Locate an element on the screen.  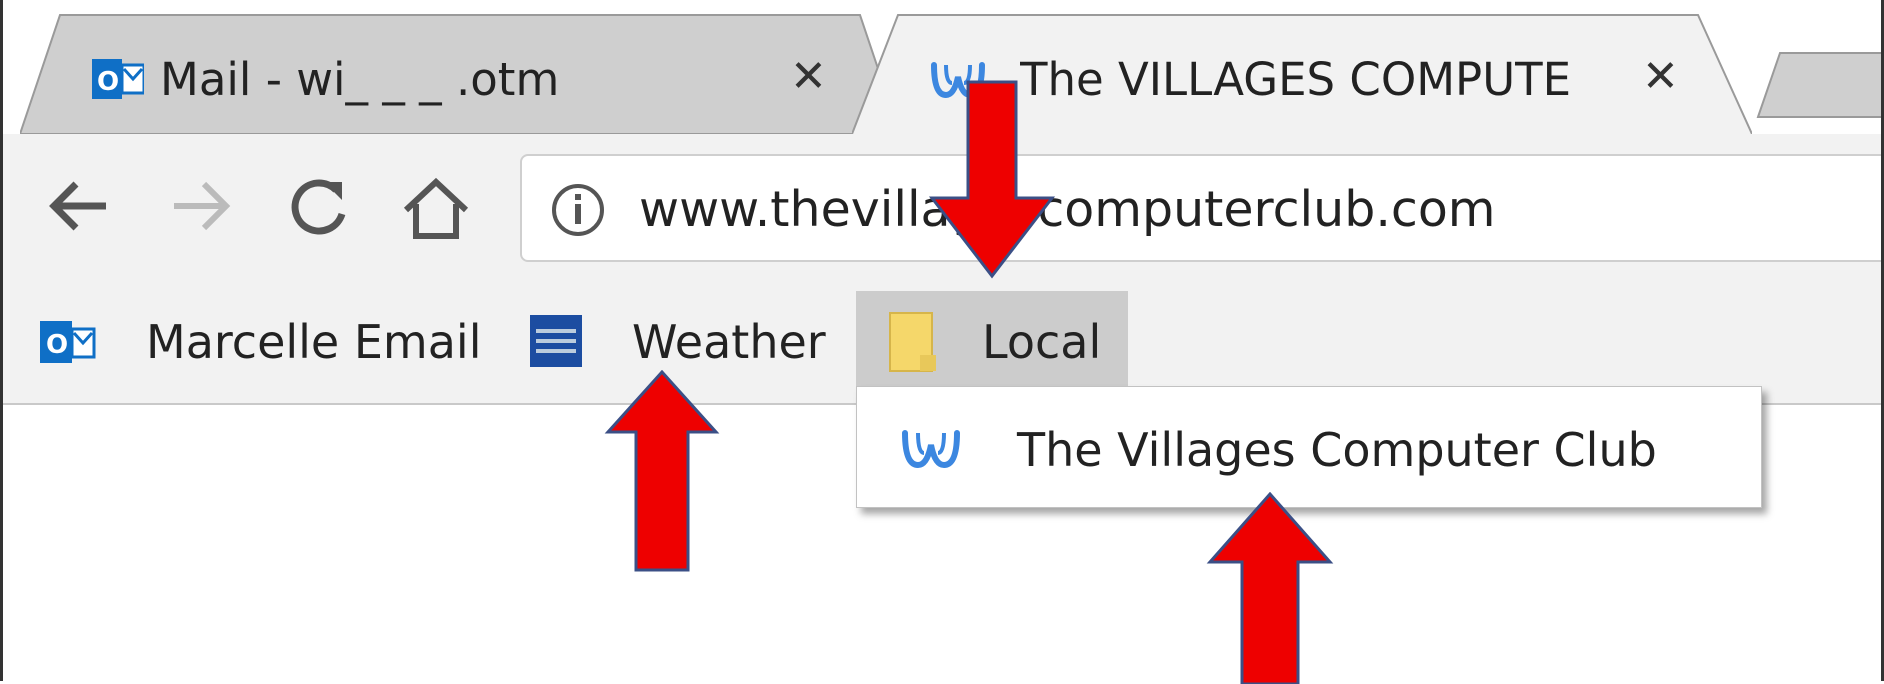
bookmark-folder-local: Local is located at coordinates (992, 341).